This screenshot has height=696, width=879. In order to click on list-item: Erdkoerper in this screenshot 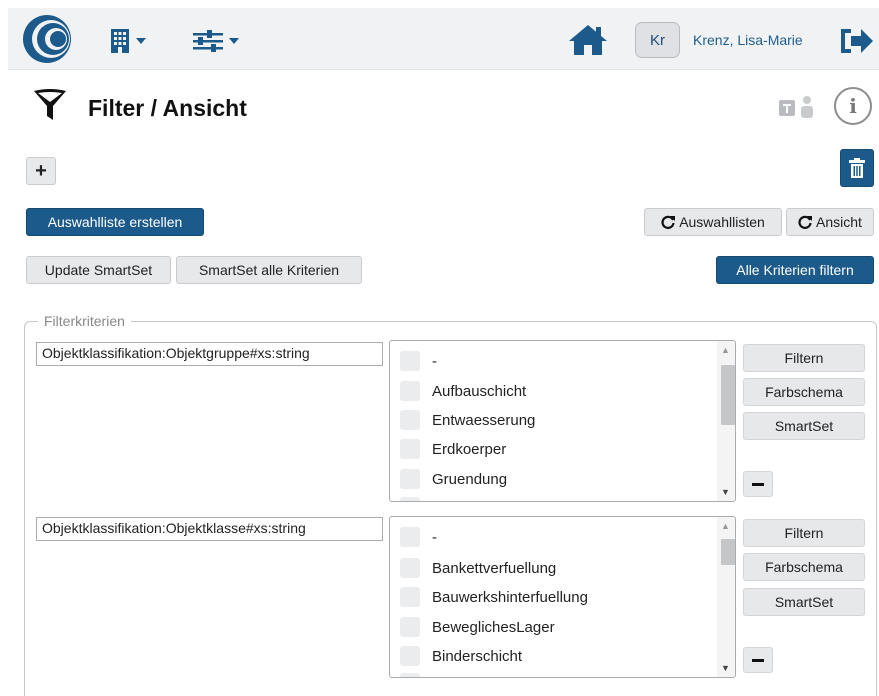, I will do `click(453, 449)`.